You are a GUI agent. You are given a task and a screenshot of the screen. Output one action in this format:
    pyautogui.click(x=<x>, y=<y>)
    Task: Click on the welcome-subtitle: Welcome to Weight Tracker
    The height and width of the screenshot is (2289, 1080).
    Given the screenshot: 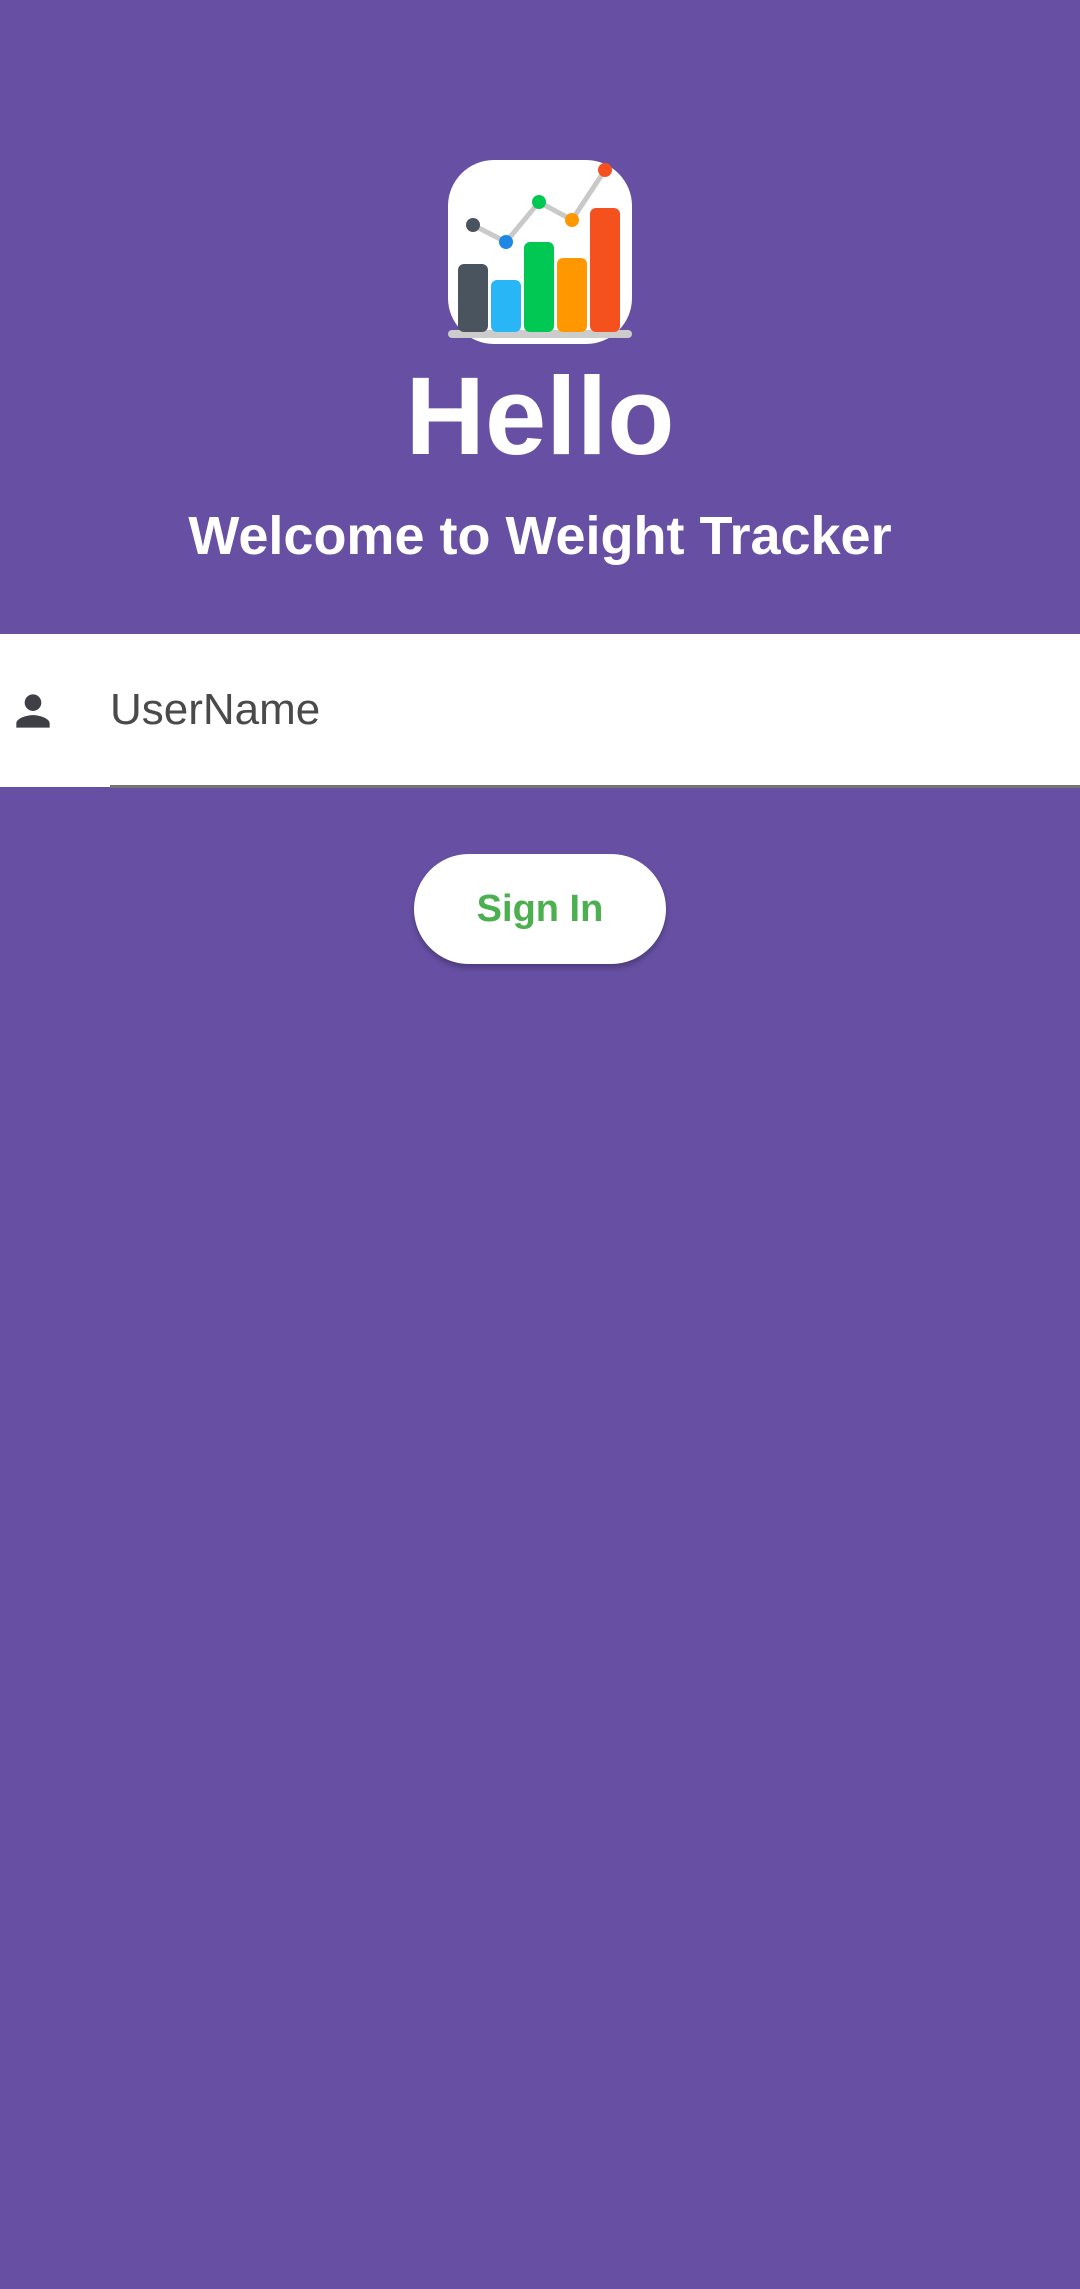 What is the action you would take?
    pyautogui.click(x=540, y=536)
    